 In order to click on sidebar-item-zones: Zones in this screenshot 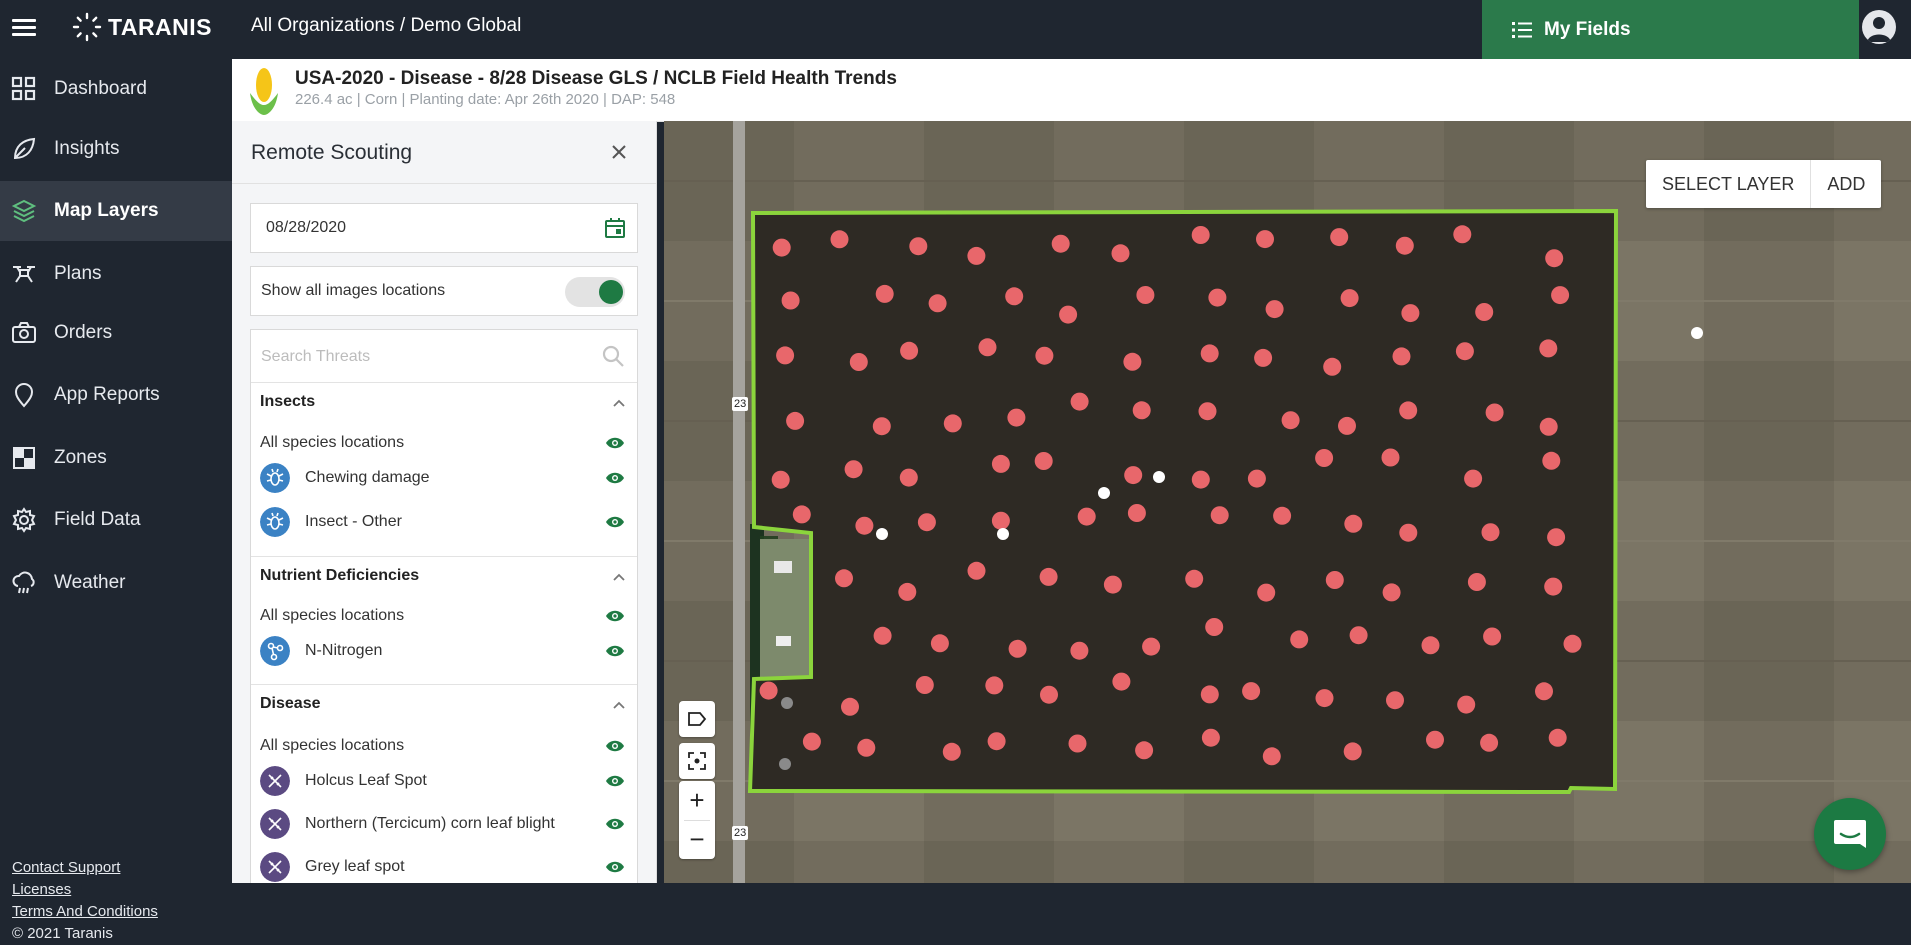, I will do `click(116, 458)`.